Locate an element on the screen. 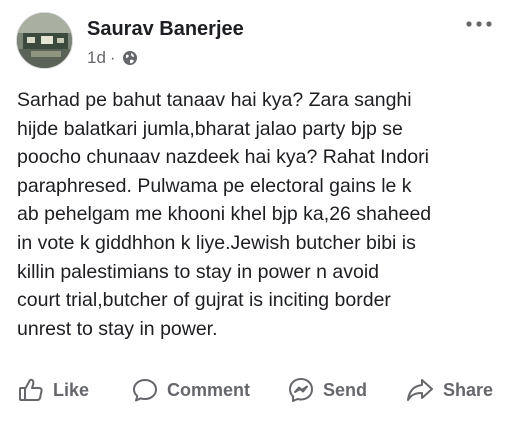 The image size is (512, 425). post-time: 1d is located at coordinates (96, 58).